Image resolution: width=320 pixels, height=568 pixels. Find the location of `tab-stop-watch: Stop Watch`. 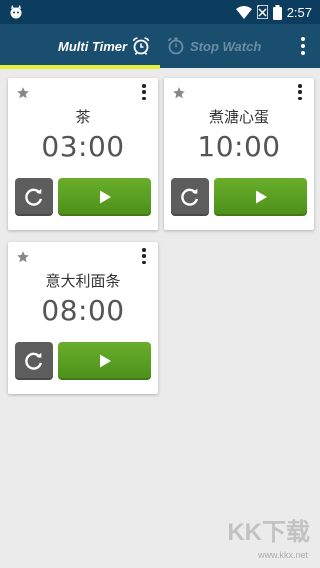

tab-stop-watch: Stop Watch is located at coordinates (213, 46).